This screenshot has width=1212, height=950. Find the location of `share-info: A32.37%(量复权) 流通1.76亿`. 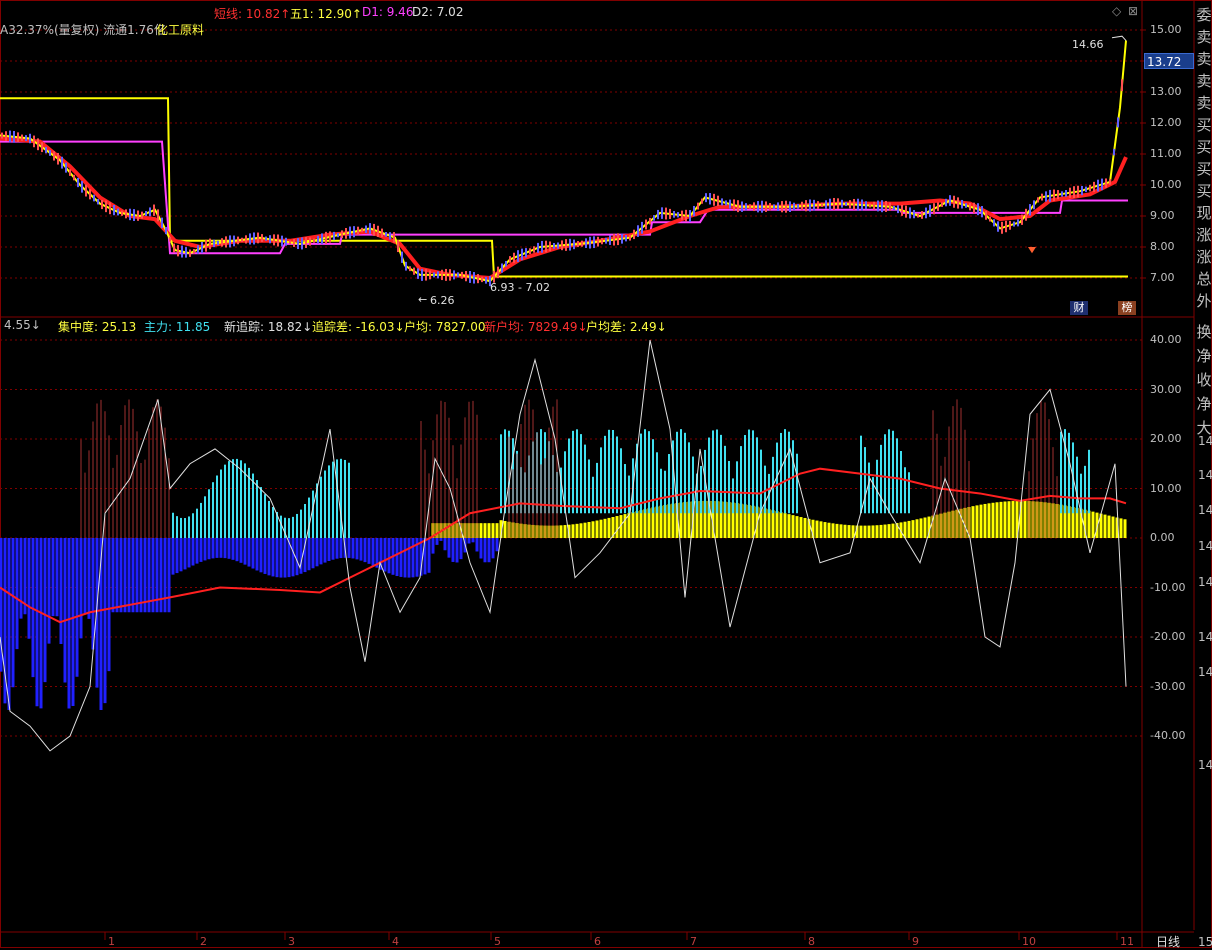

share-info: A32.37%(量复权) 流通1.76亿 is located at coordinates (83, 30).